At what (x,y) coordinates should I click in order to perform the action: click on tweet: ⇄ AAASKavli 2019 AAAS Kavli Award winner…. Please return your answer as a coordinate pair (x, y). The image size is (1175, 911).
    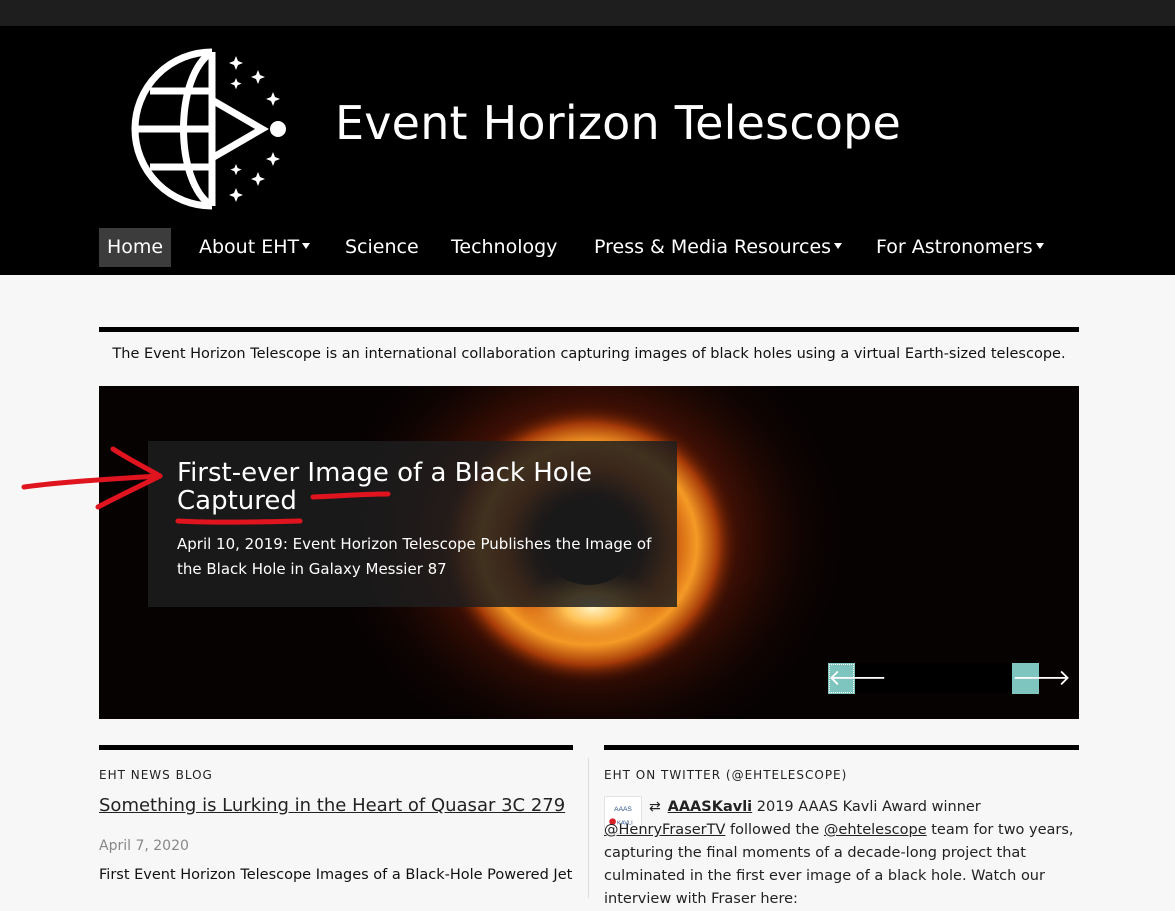
    Looking at the image, I should click on (843, 853).